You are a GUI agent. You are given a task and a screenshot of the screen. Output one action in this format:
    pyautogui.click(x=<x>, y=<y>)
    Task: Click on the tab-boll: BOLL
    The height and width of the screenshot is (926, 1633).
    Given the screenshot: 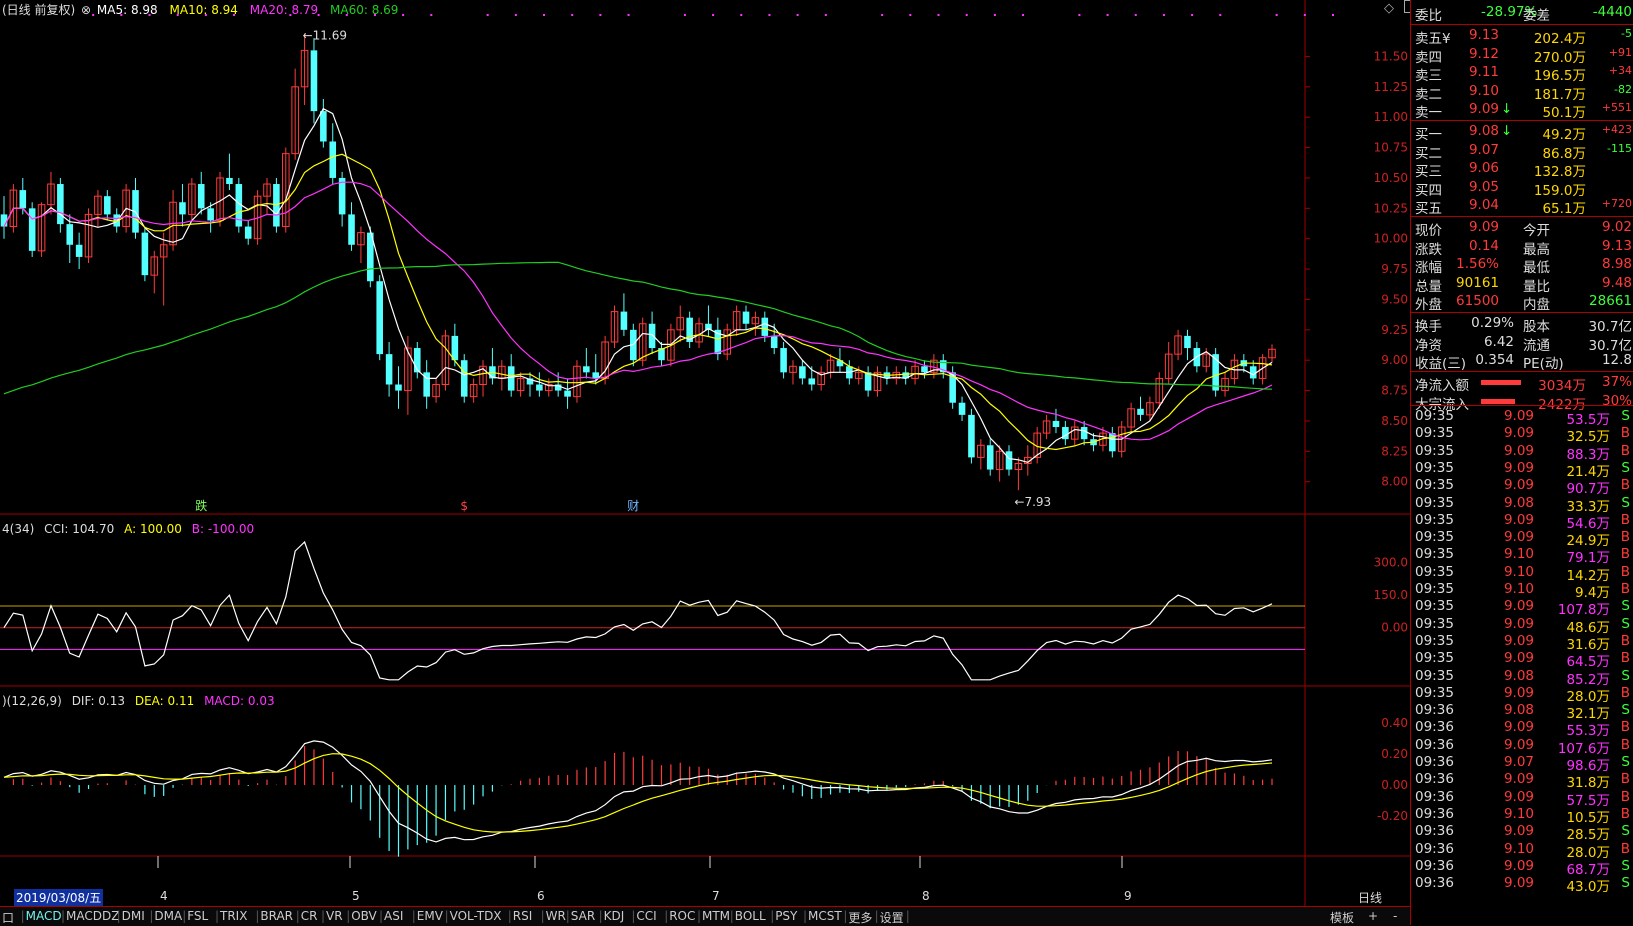 What is the action you would take?
    pyautogui.click(x=750, y=916)
    